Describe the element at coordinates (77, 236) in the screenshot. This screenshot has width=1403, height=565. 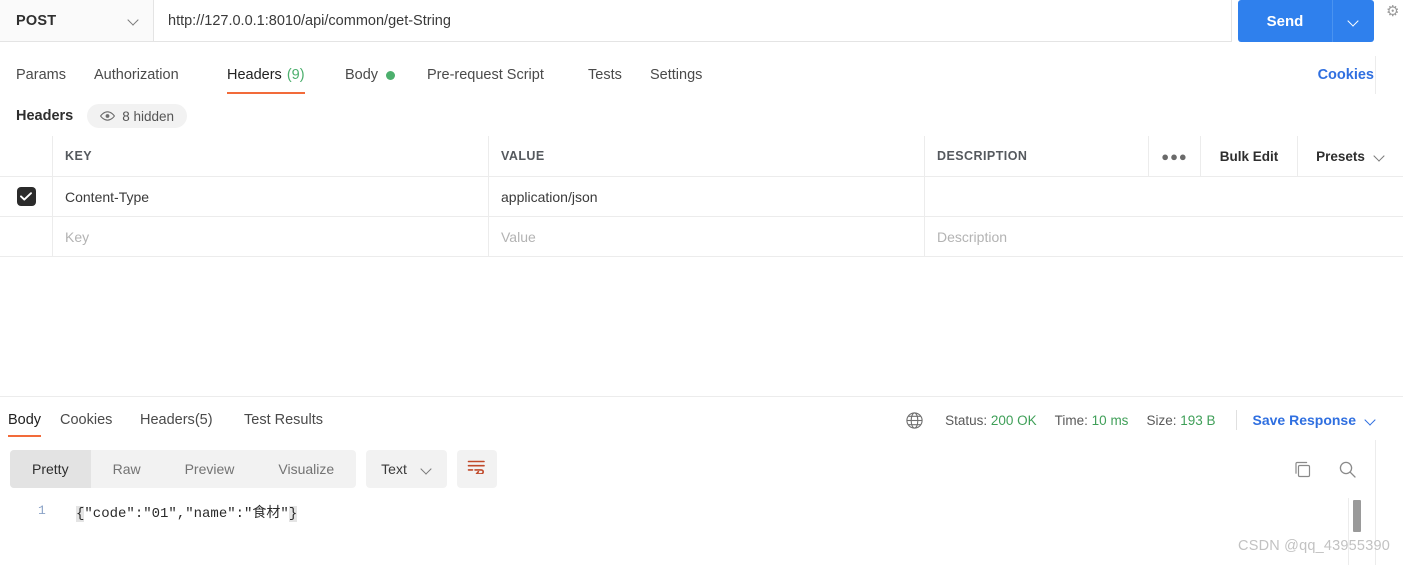
I see `key-placeholder: Key` at that location.